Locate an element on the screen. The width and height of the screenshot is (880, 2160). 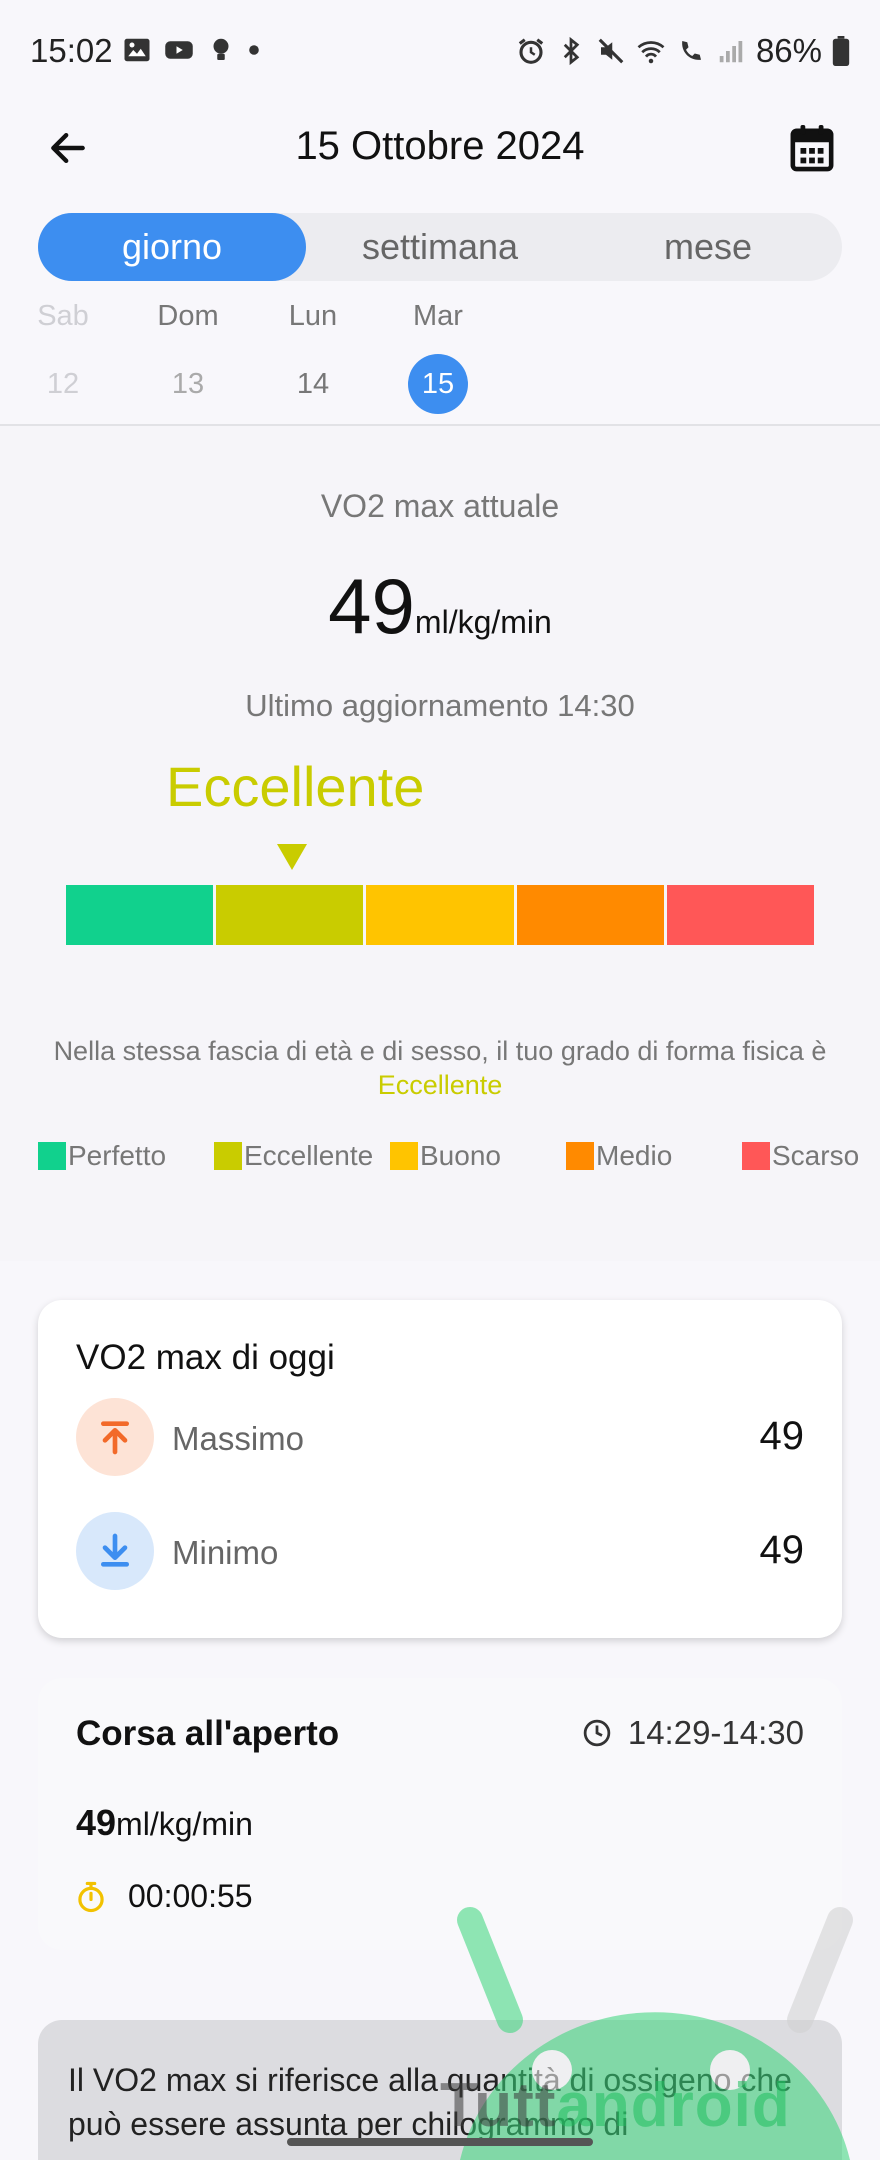
mute-icon is located at coordinates (611, 51).